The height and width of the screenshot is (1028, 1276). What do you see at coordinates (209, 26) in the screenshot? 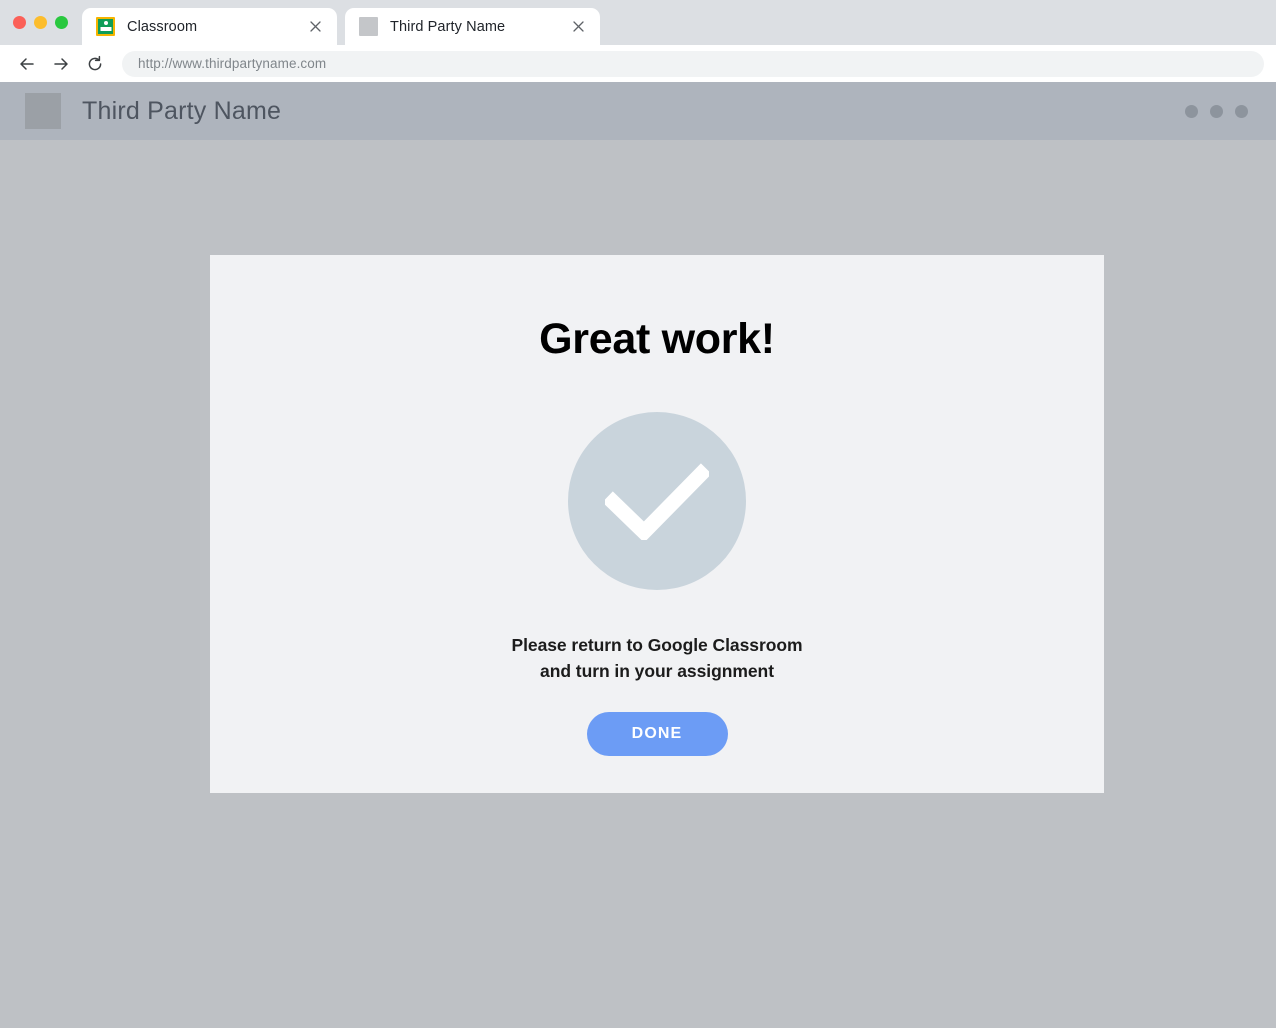
I see `tab-classroom: Classroom` at bounding box center [209, 26].